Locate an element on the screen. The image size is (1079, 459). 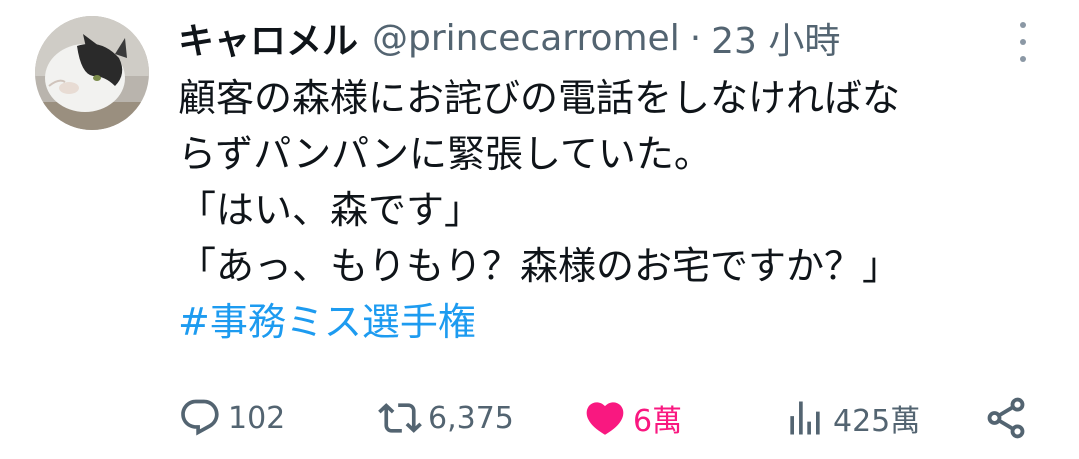
views-icon is located at coordinates (805, 418).